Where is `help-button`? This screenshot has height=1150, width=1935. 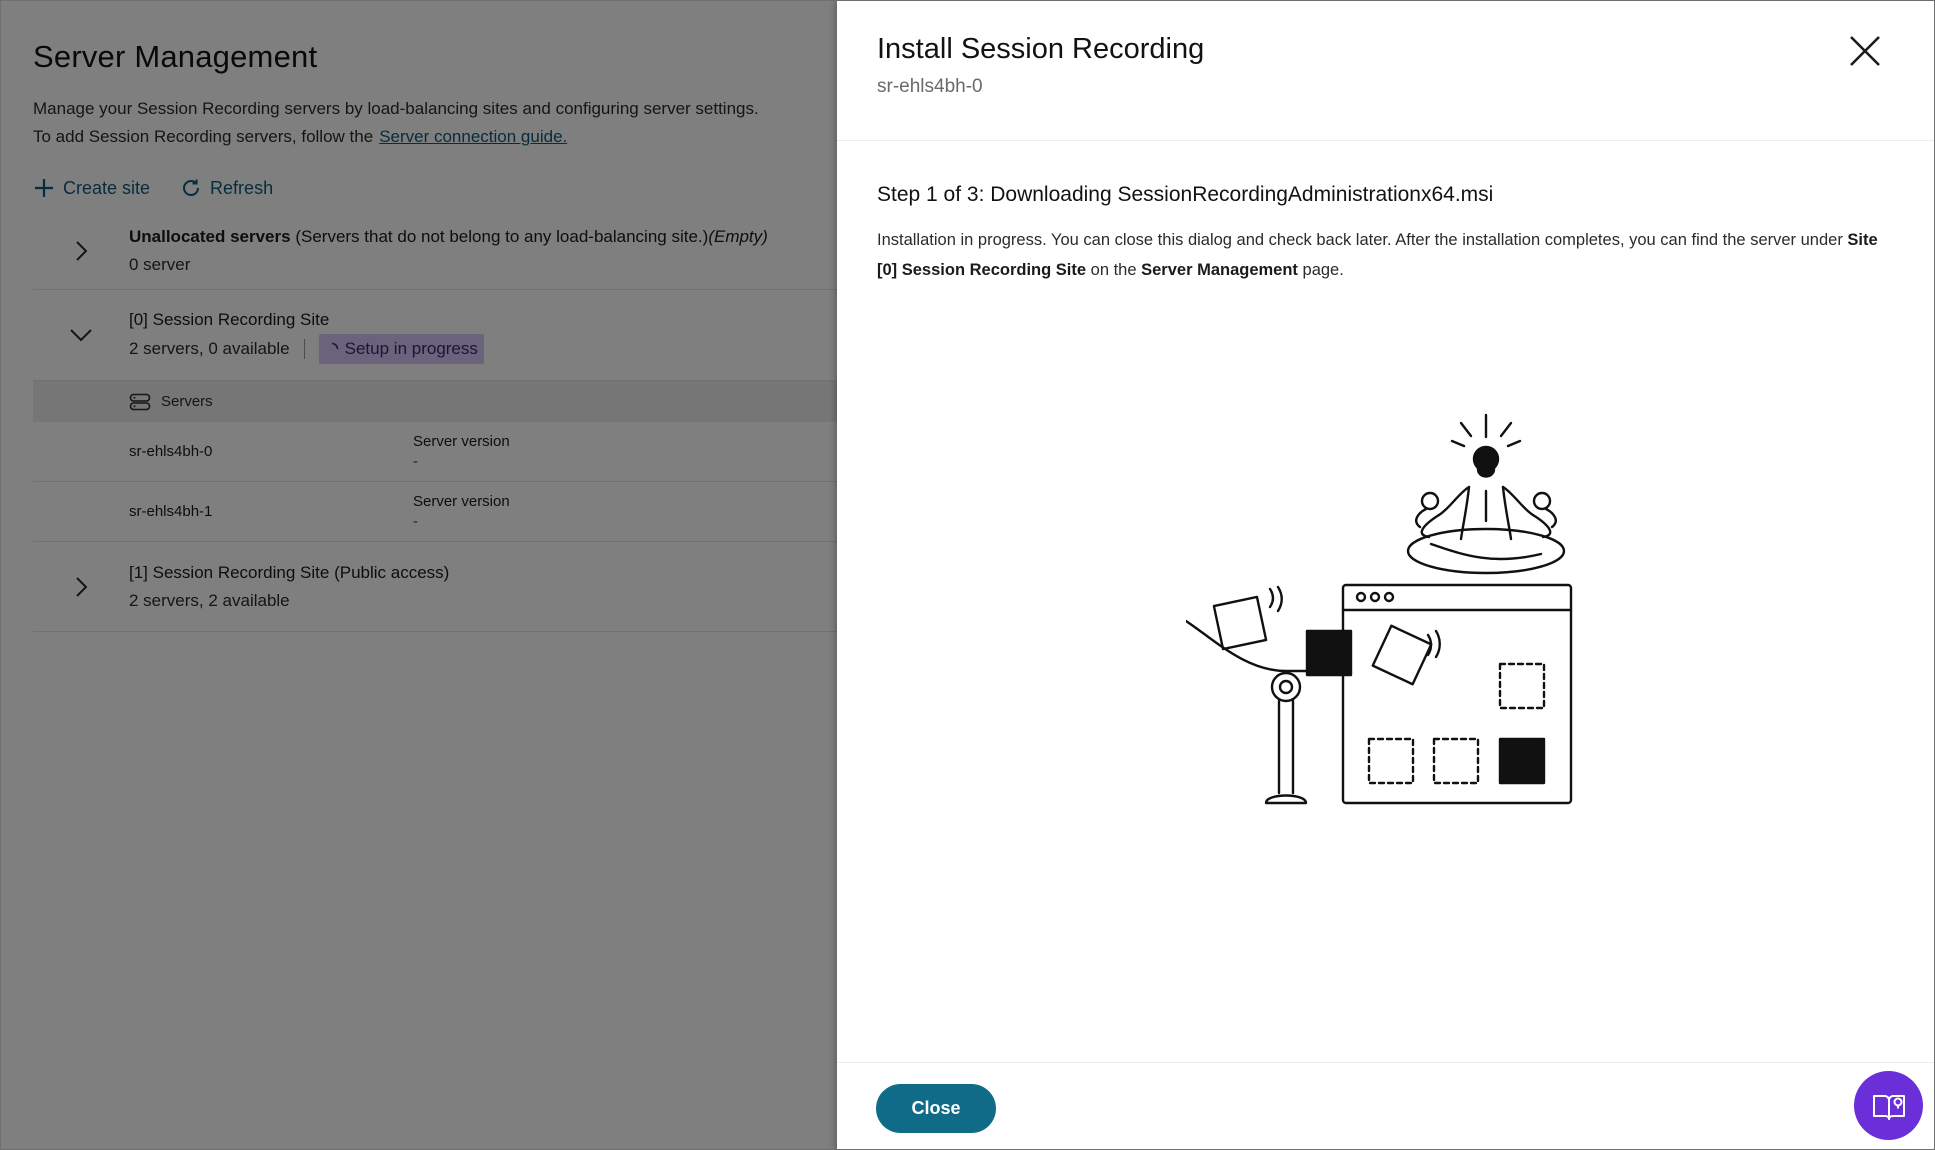 help-button is located at coordinates (1888, 1105).